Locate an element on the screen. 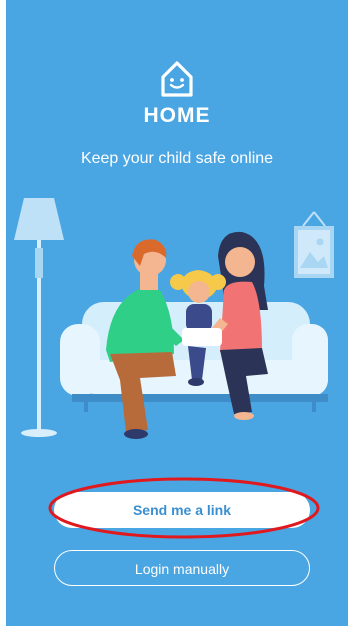 The height and width of the screenshot is (634, 356). send-link-button: Send me a link is located at coordinates (182, 510).